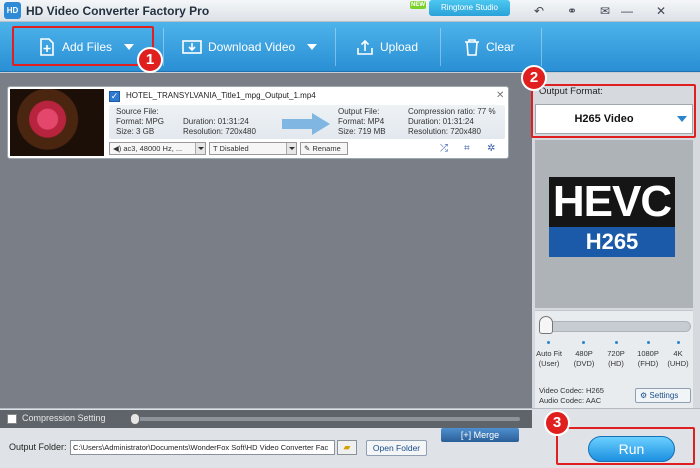 This screenshot has width=700, height=468. What do you see at coordinates (605, 11) in the screenshot?
I see `feedback-icon: ✉` at bounding box center [605, 11].